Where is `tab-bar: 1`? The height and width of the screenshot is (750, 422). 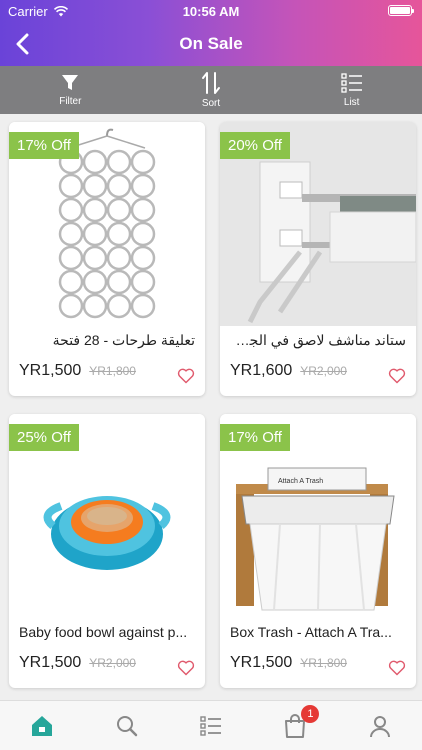 tab-bar: 1 is located at coordinates (211, 725).